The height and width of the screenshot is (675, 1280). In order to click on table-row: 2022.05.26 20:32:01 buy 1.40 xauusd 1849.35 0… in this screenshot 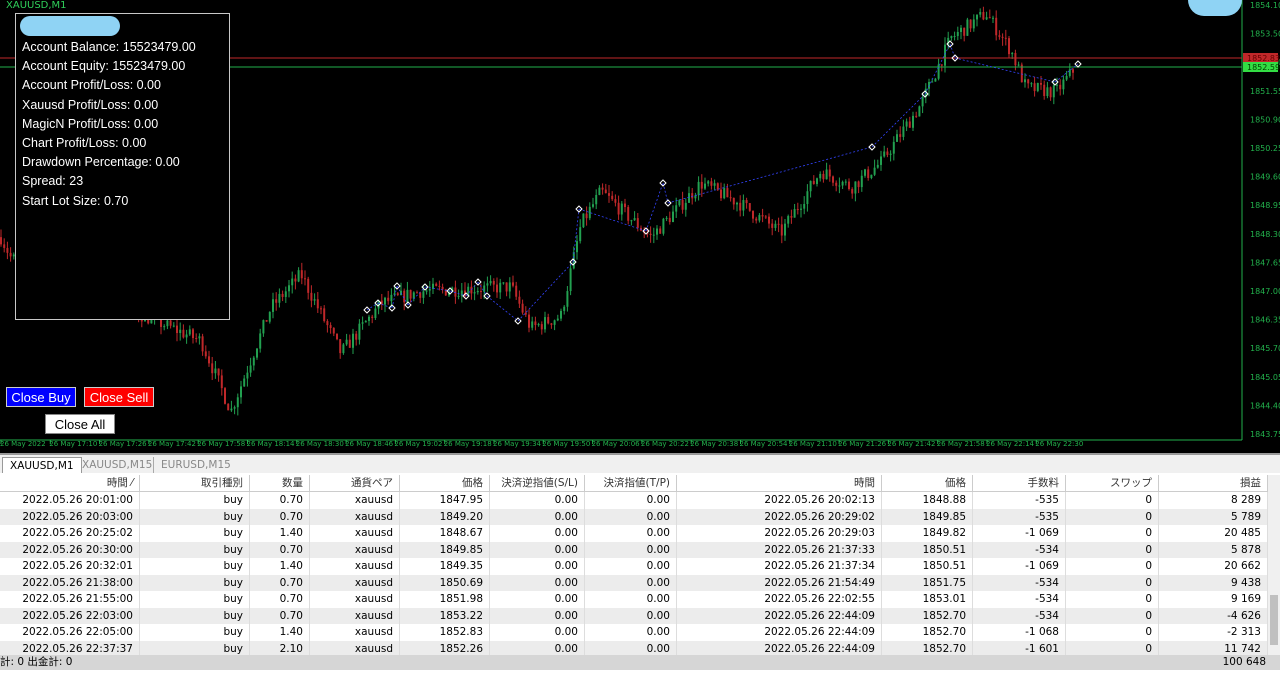, I will do `click(634, 566)`.